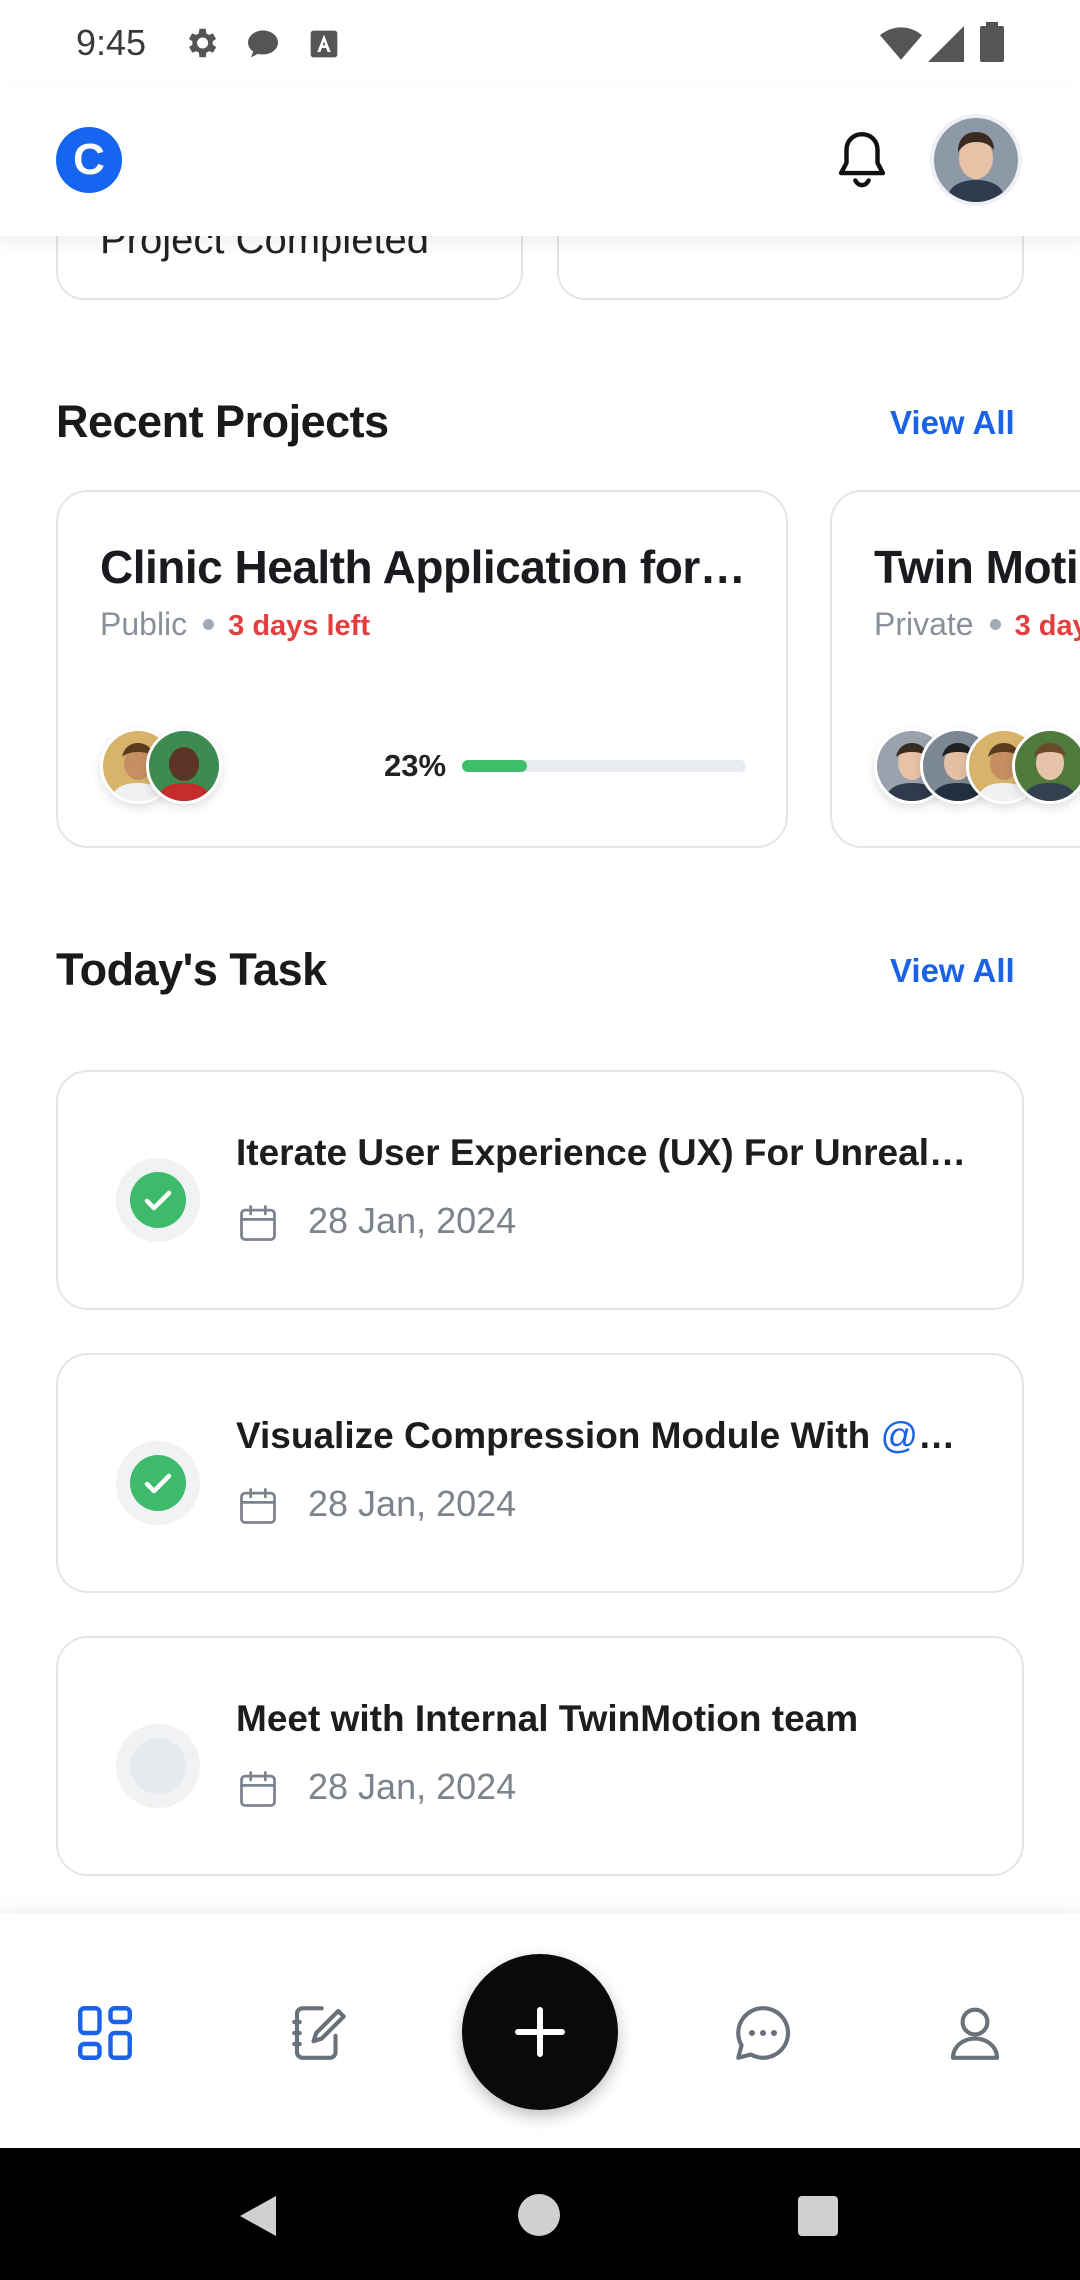 The width and height of the screenshot is (1080, 2280). What do you see at coordinates (604, 766) in the screenshot?
I see `project-progress-bar` at bounding box center [604, 766].